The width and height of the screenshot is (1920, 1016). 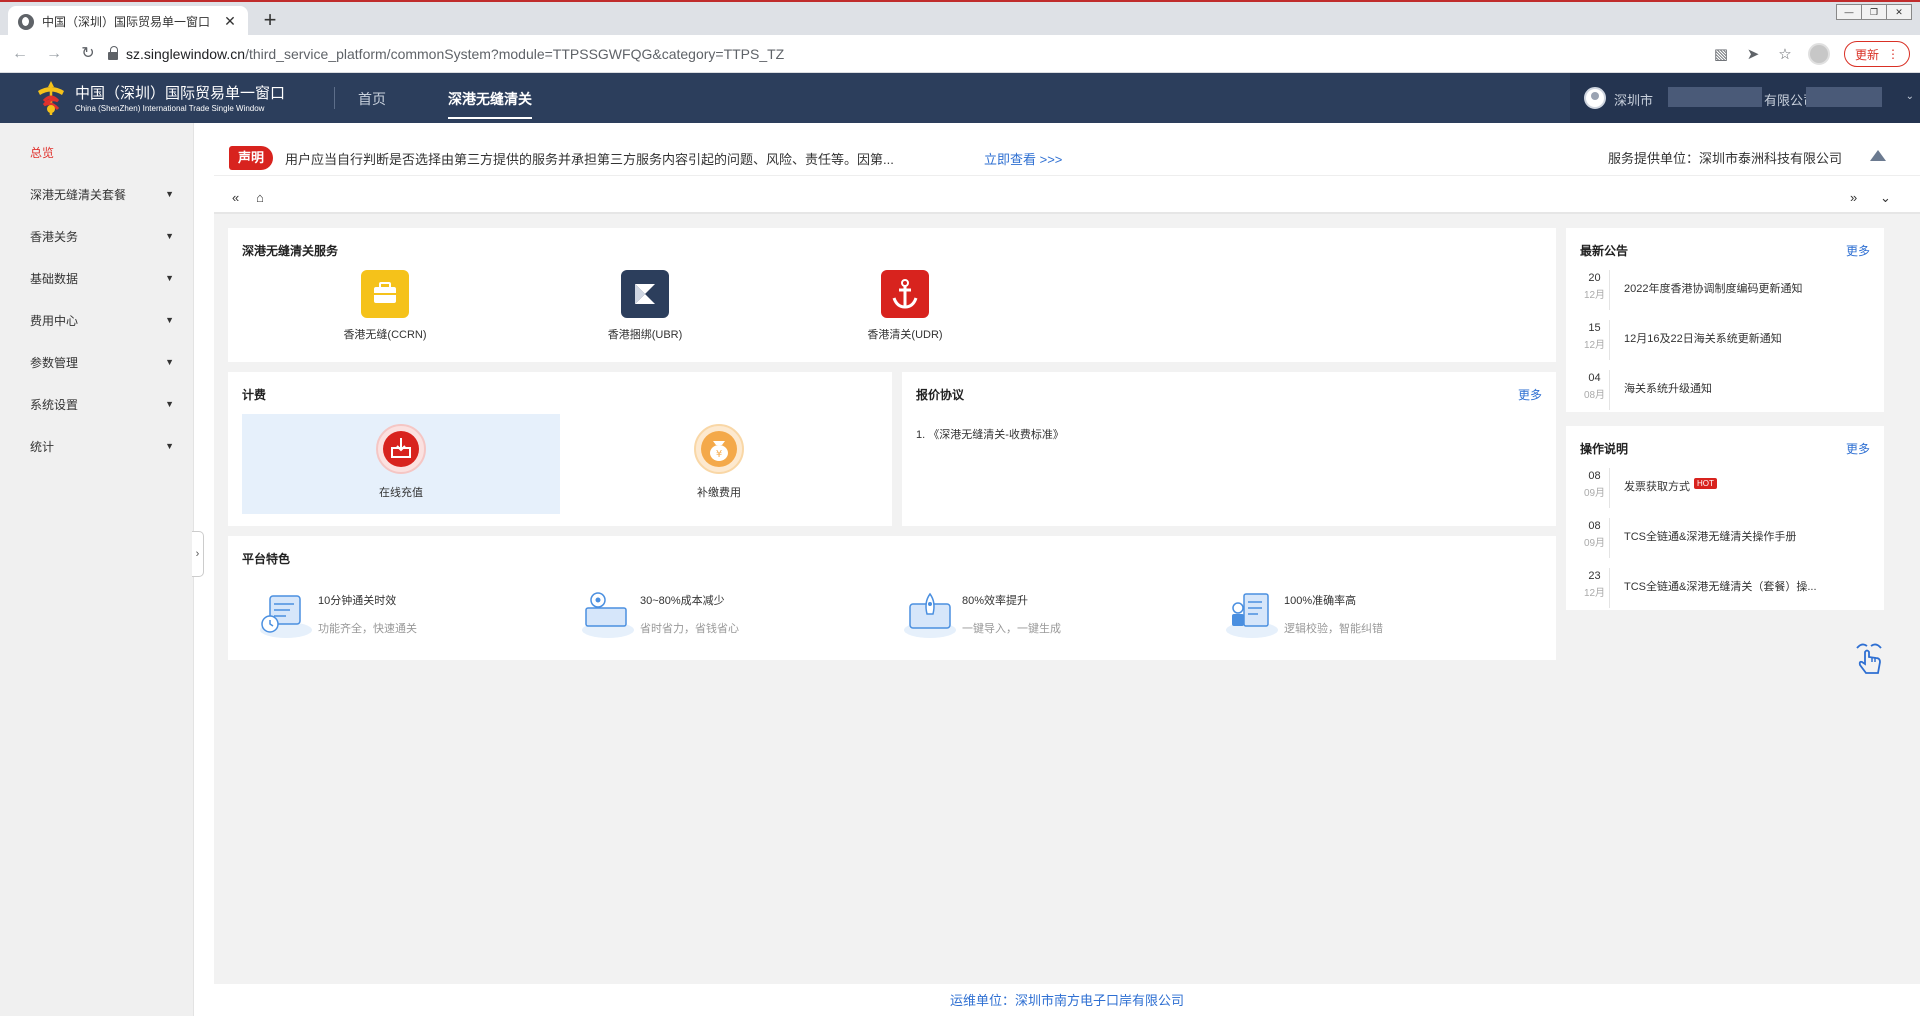 I want to click on feature-item: 100%准确率高 逻辑校验，智能纠错, so click(x=1372, y=614).